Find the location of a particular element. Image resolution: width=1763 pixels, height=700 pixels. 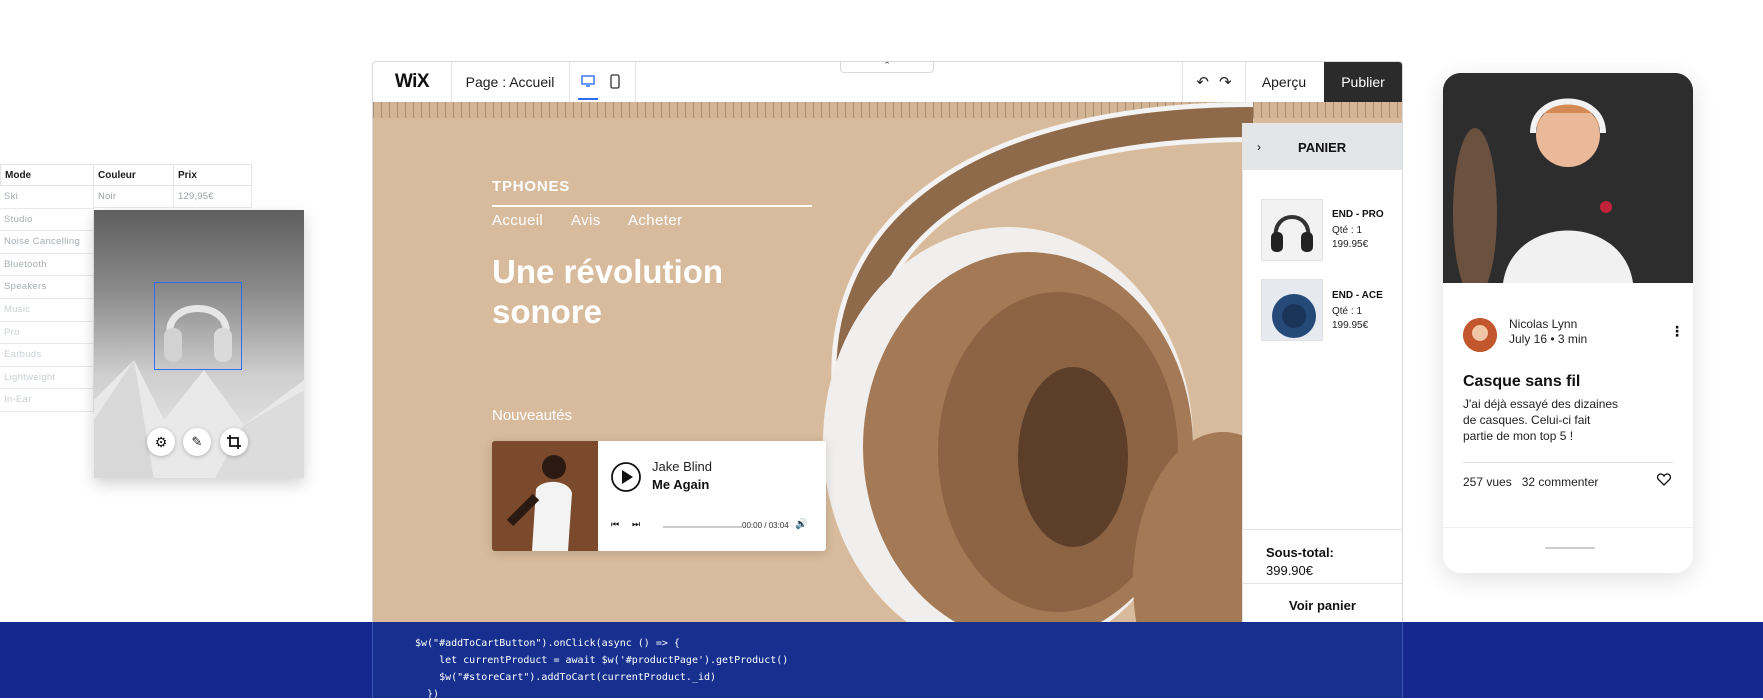

comments-count: 32 commenter is located at coordinates (1560, 482).